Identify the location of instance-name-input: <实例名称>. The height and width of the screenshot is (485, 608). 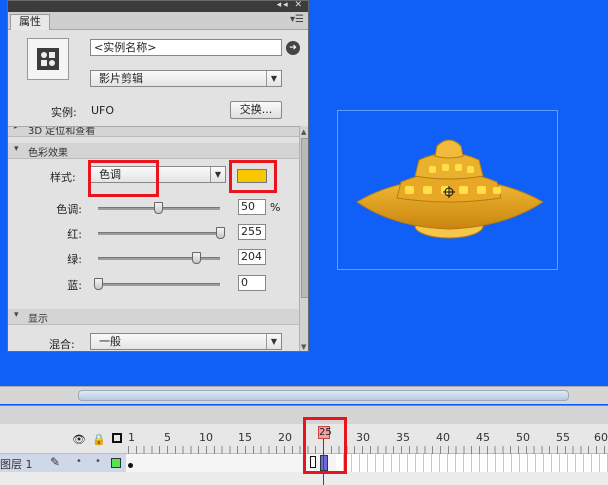
(186, 47).